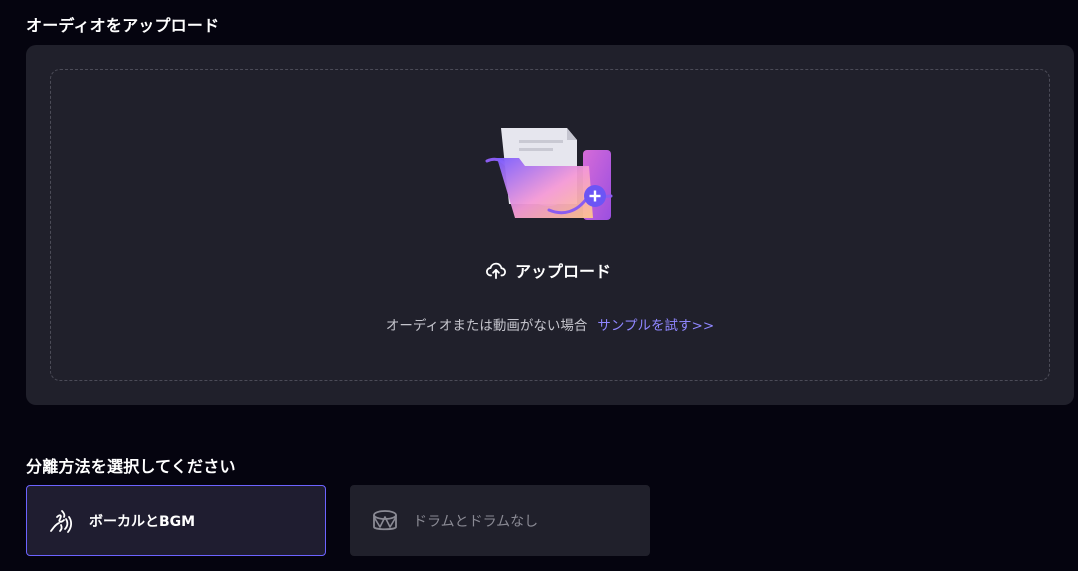 The width and height of the screenshot is (1078, 571). What do you see at coordinates (385, 519) in the screenshot?
I see `drum-icon` at bounding box center [385, 519].